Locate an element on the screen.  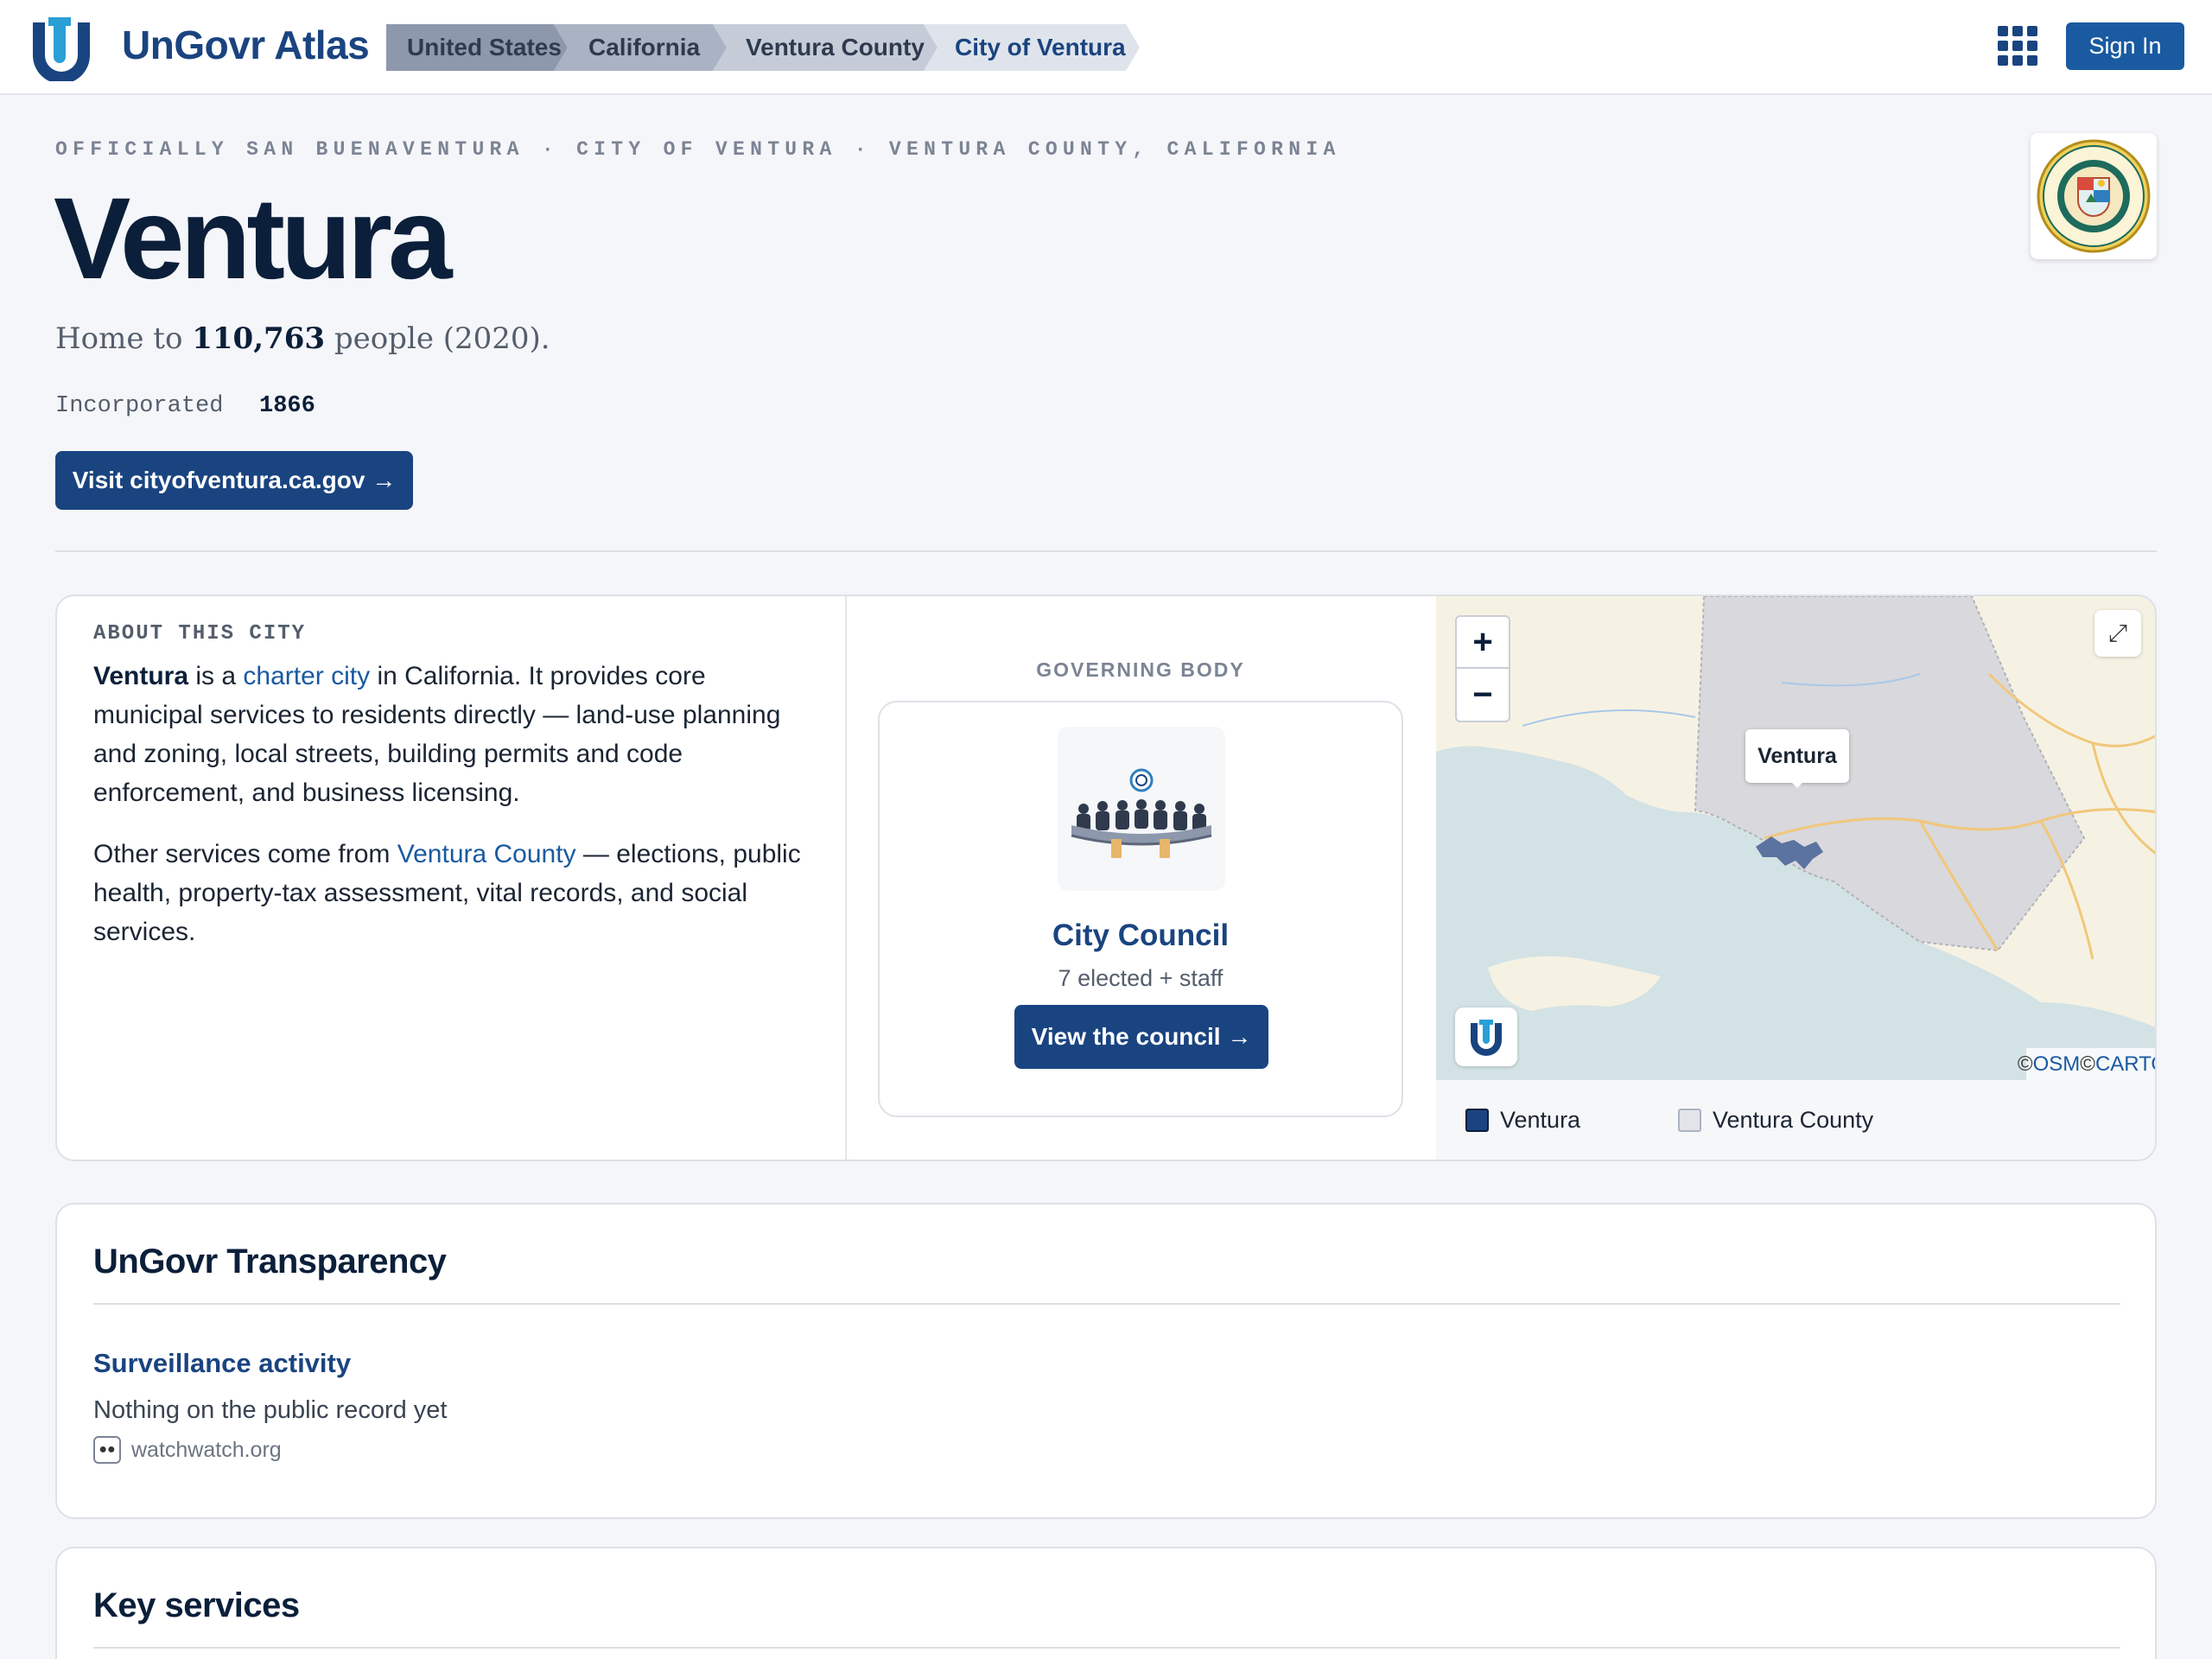
map-attribution: © OSM © CARTO is located at coordinates (2086, 1064).